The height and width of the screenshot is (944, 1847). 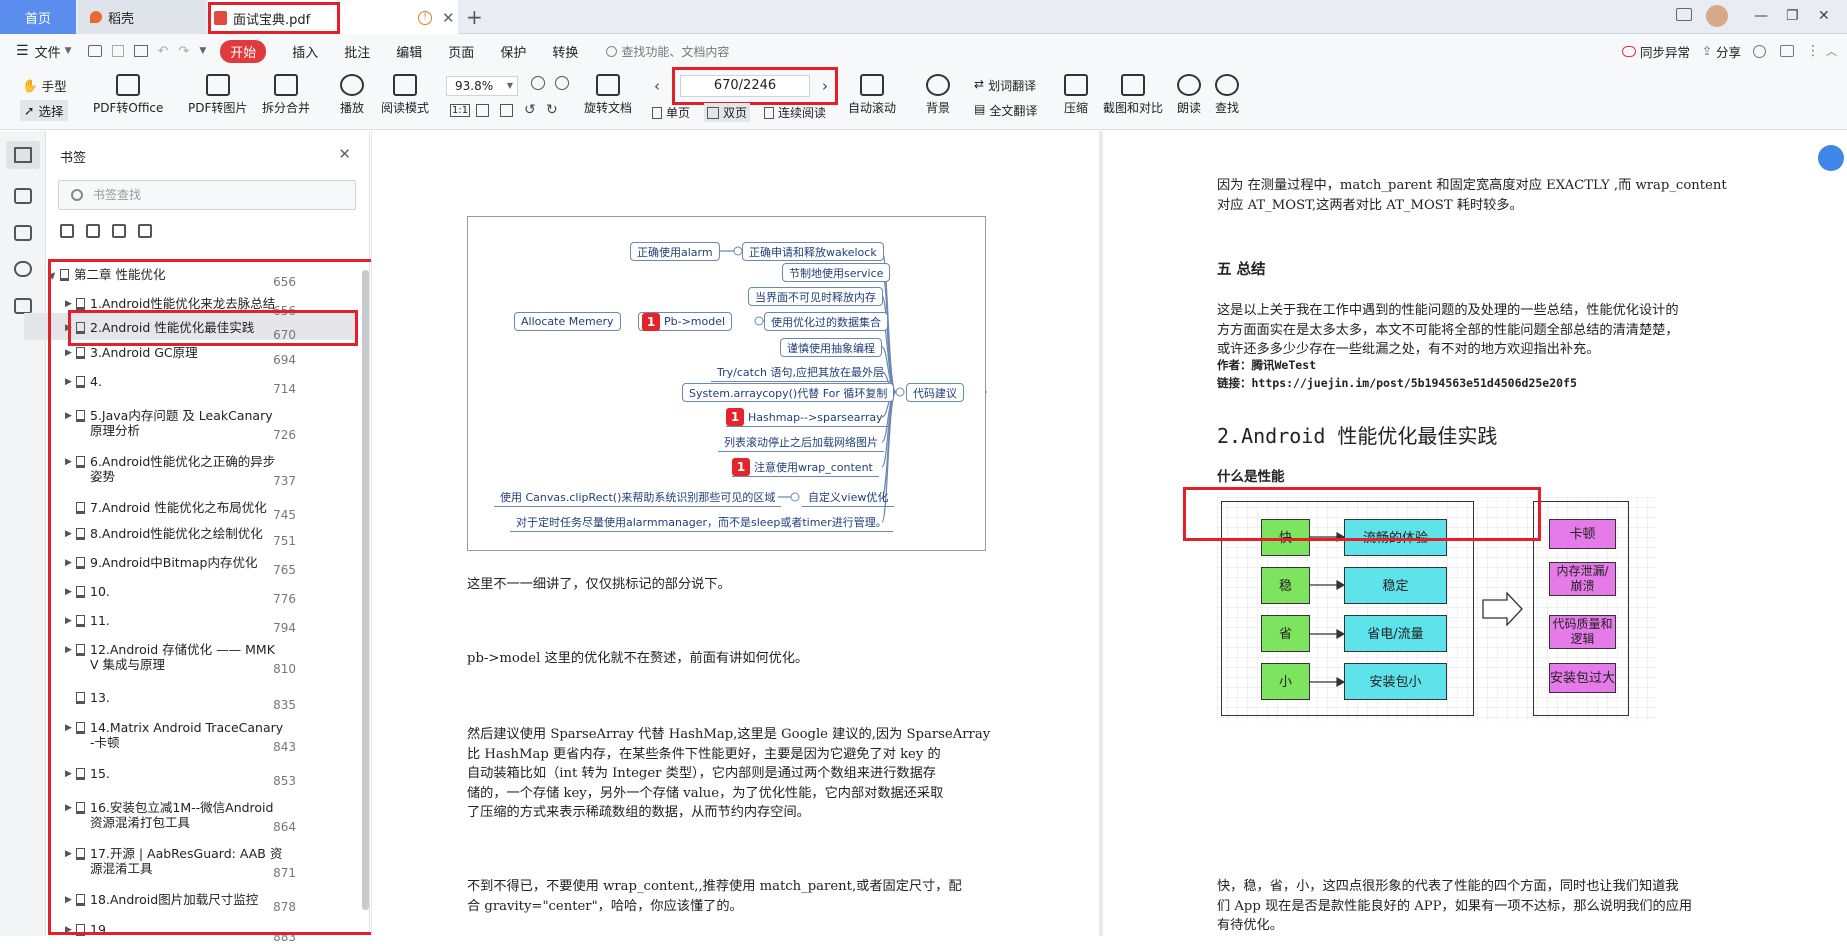 I want to click on bookmark-scrollbar, so click(x=365, y=590).